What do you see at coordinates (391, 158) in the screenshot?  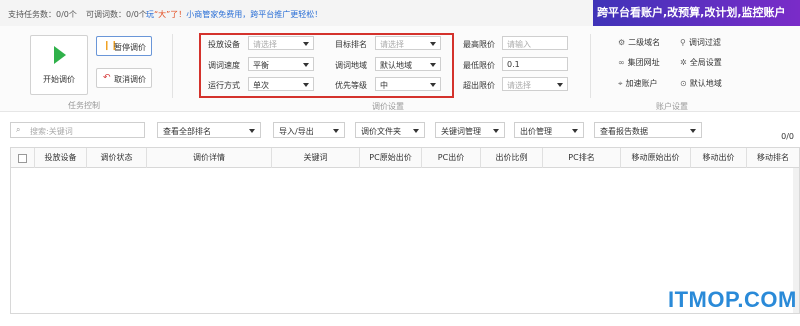 I see `column-header: PC原始出价` at bounding box center [391, 158].